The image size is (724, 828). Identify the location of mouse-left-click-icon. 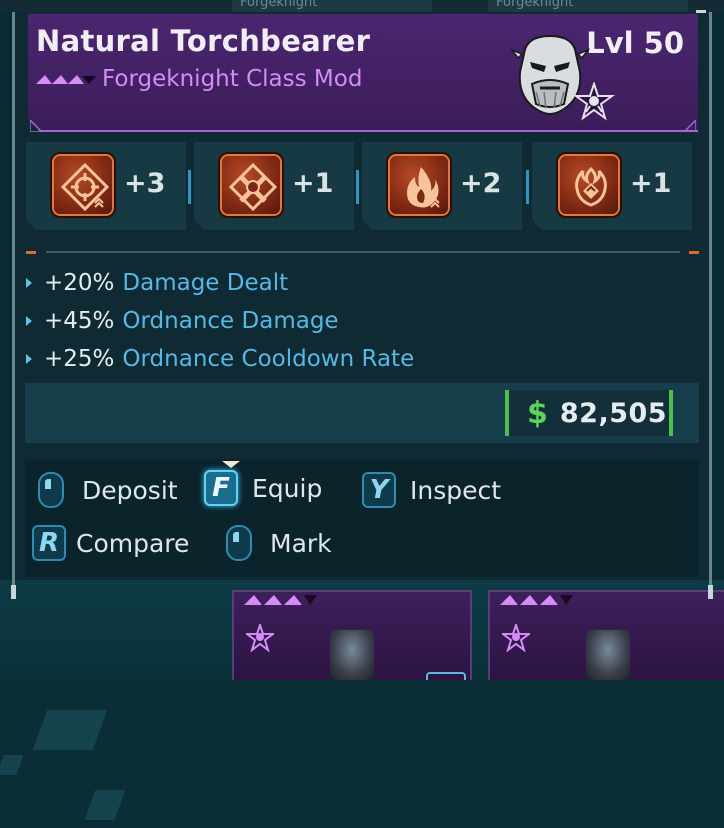
(51, 490).